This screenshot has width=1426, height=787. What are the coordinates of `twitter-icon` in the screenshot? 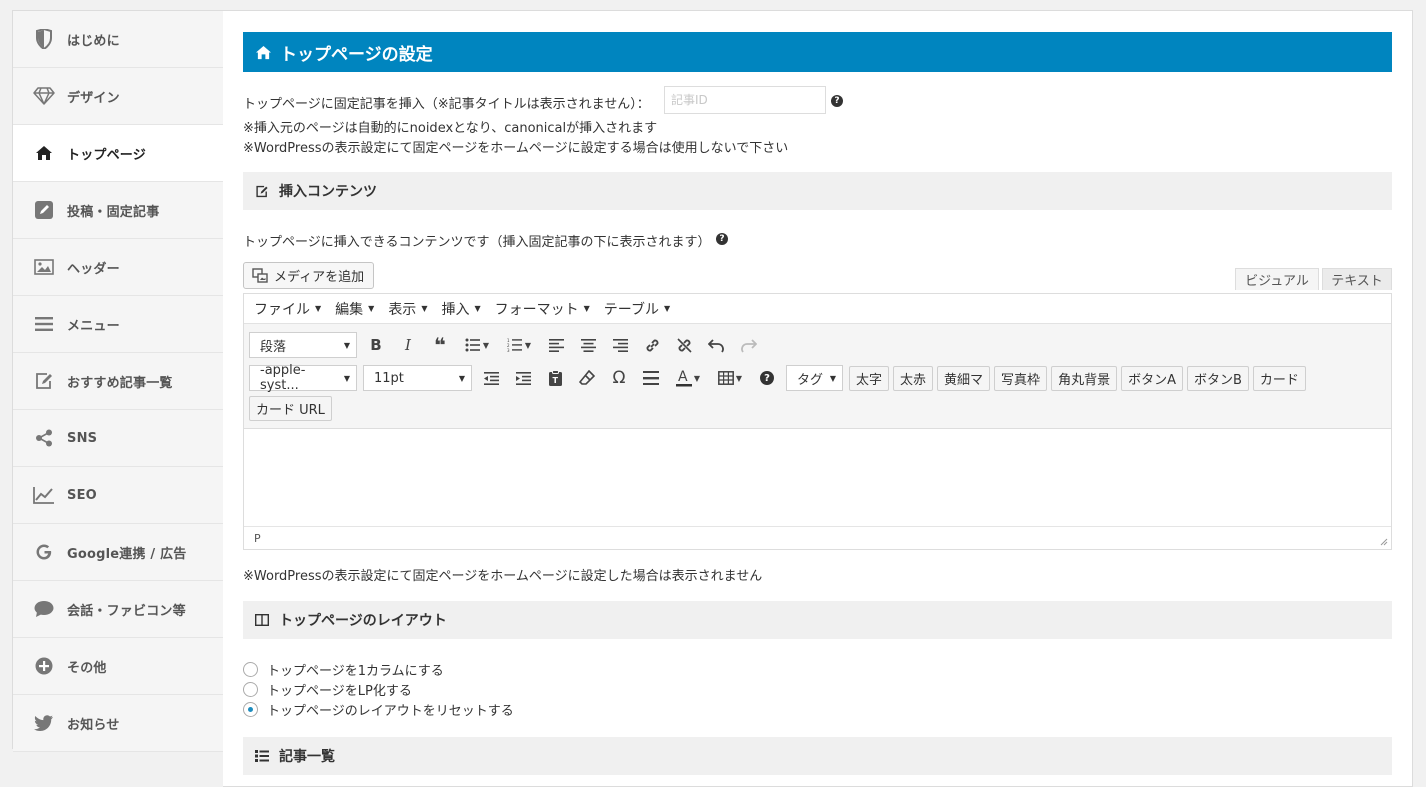 It's located at (44, 723).